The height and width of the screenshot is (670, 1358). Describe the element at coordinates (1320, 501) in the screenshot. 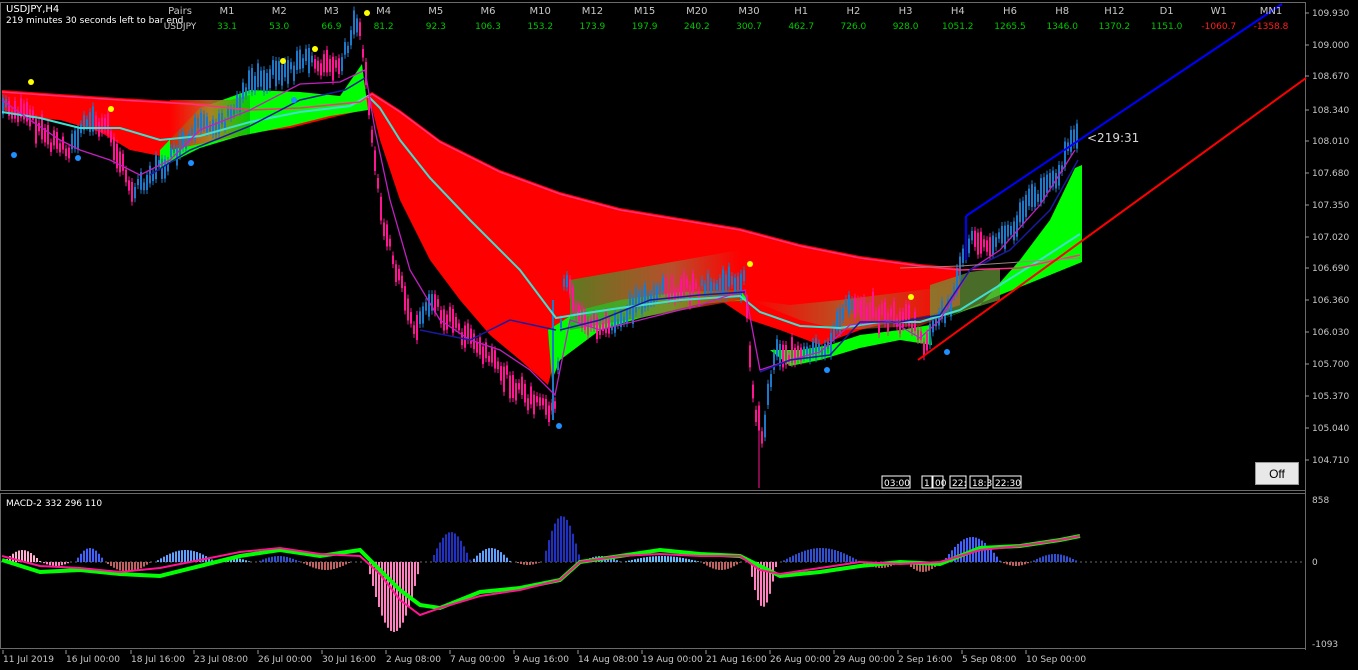

I see `macd-axis-tick: 858` at that location.